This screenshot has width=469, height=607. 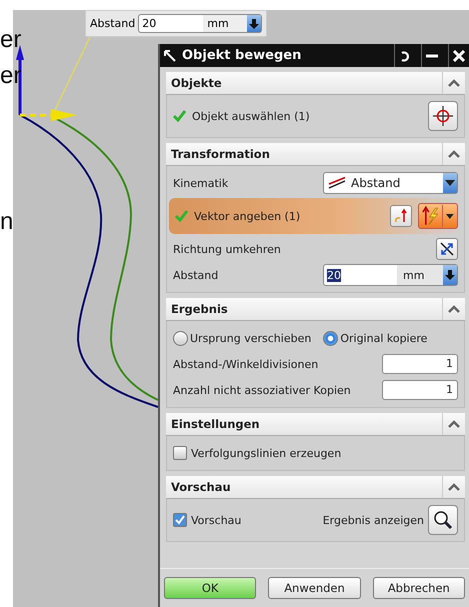 What do you see at coordinates (304, 309) in the screenshot?
I see `section-title: Ergebnis` at bounding box center [304, 309].